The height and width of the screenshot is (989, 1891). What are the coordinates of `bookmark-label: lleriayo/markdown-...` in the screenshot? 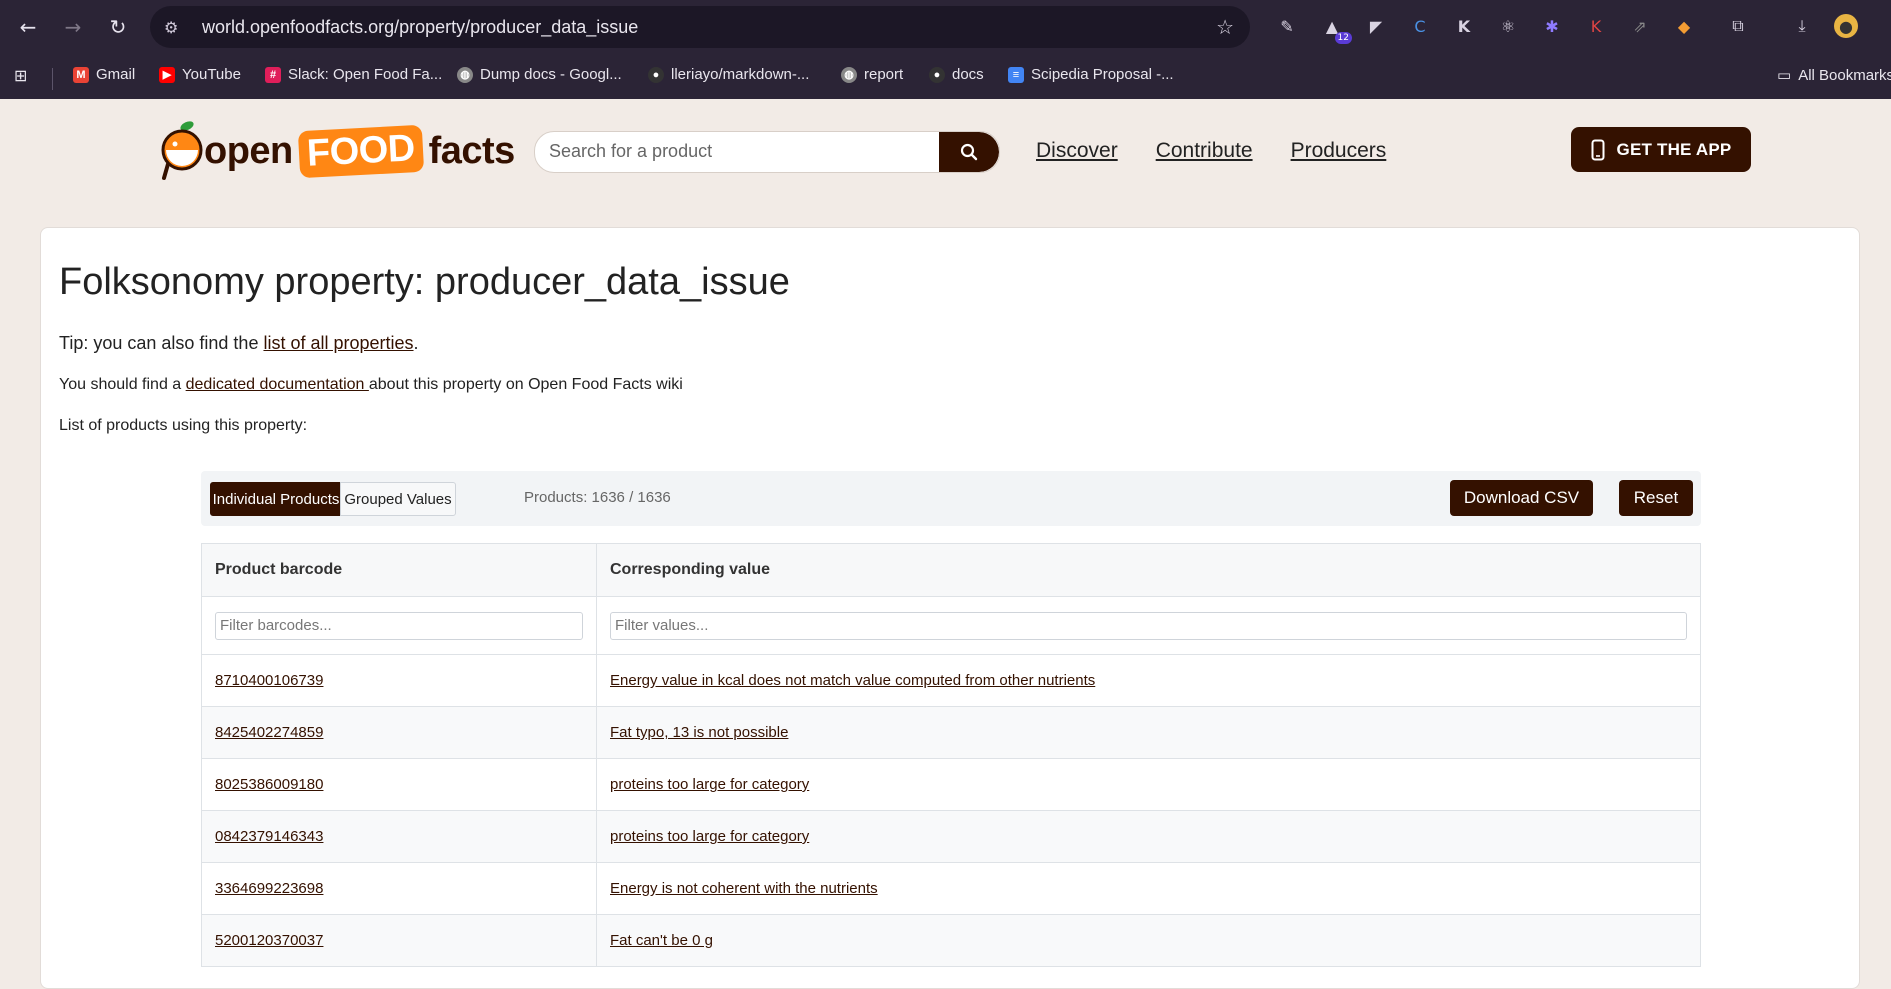 It's located at (740, 74).